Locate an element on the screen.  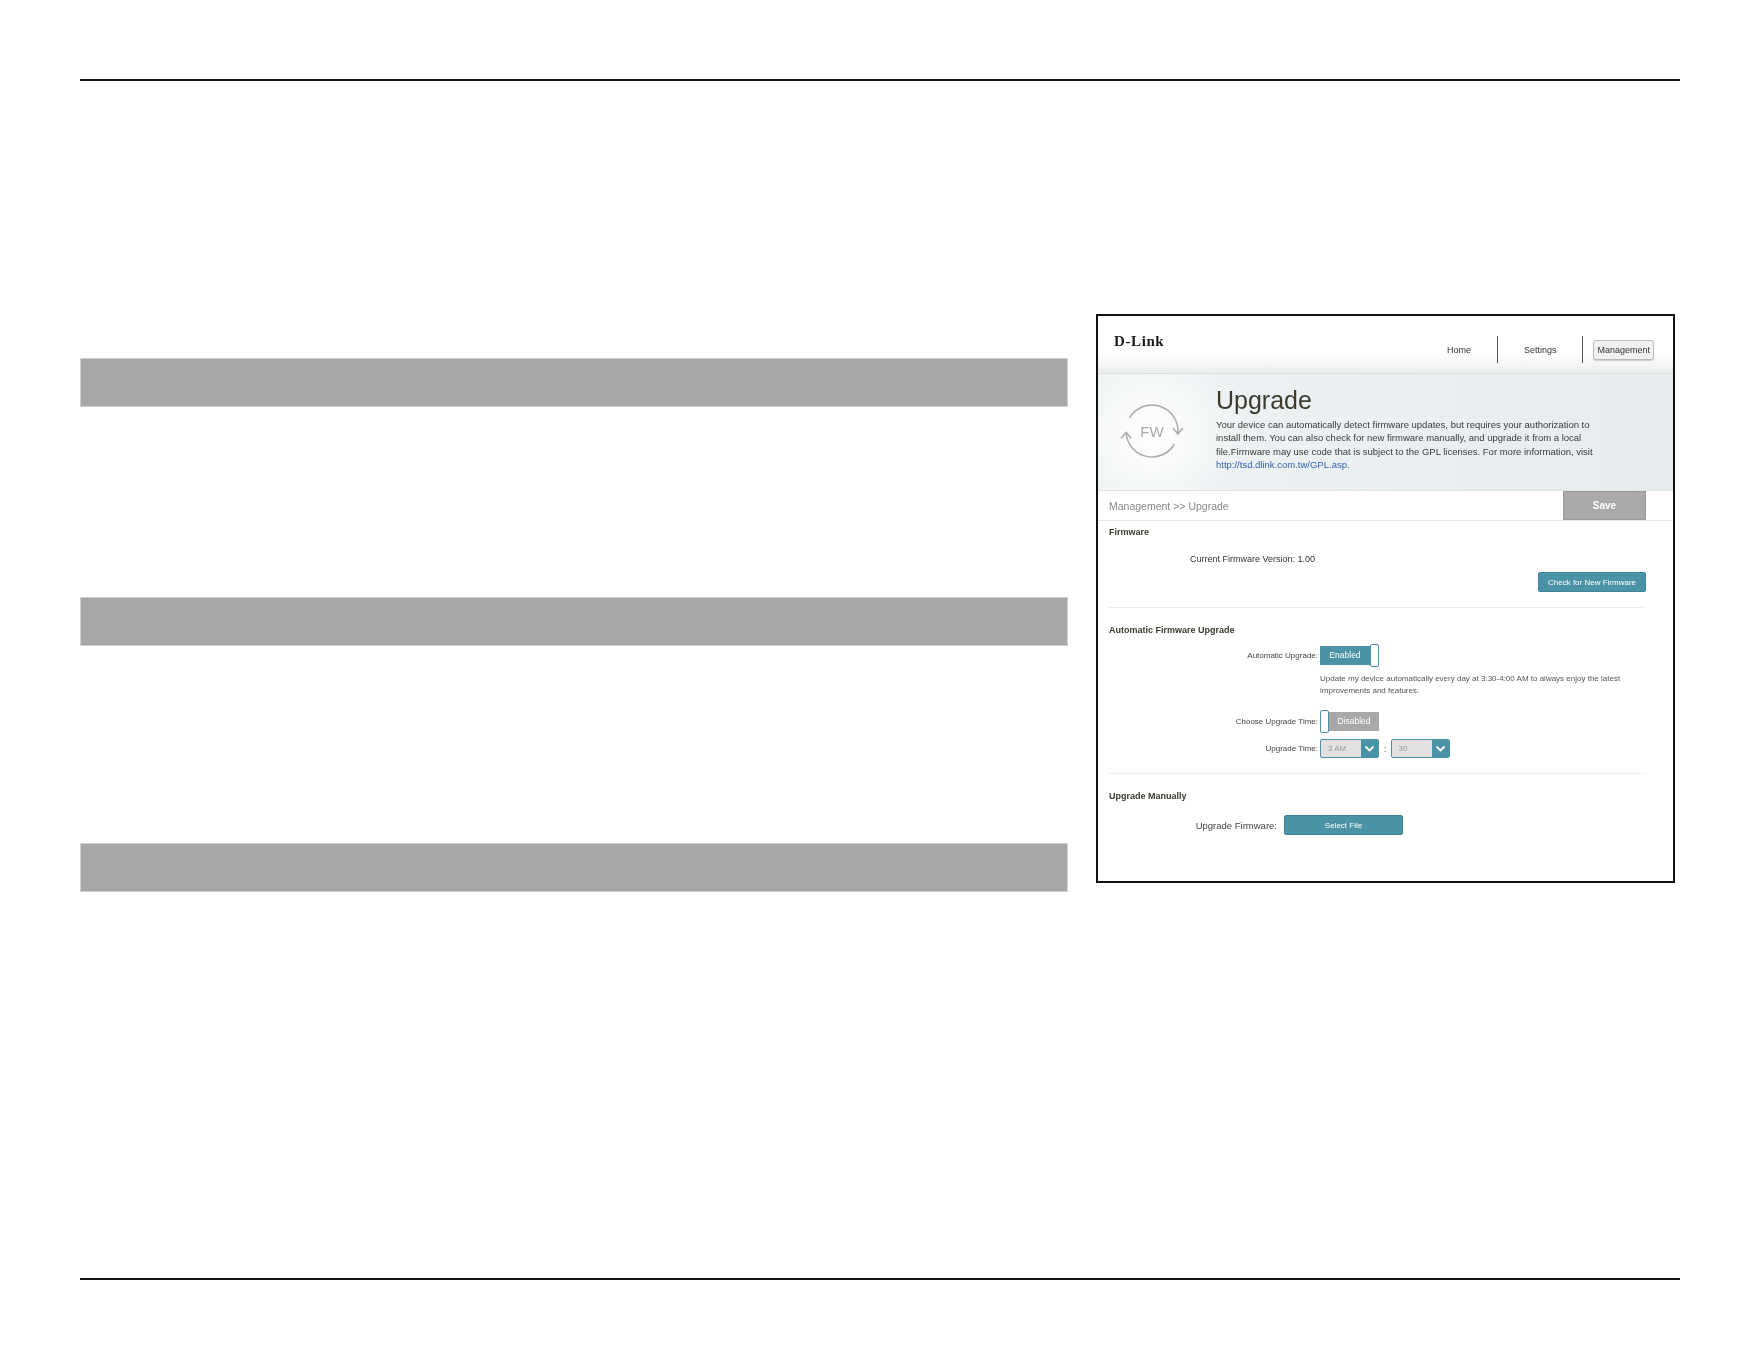
field-label: Automatic Upgrade: is located at coordinates (1282, 655).